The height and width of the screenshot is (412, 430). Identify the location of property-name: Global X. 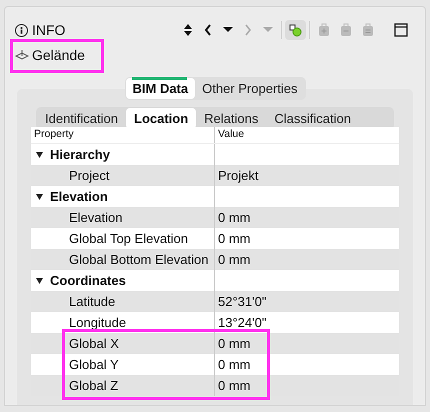
(94, 343).